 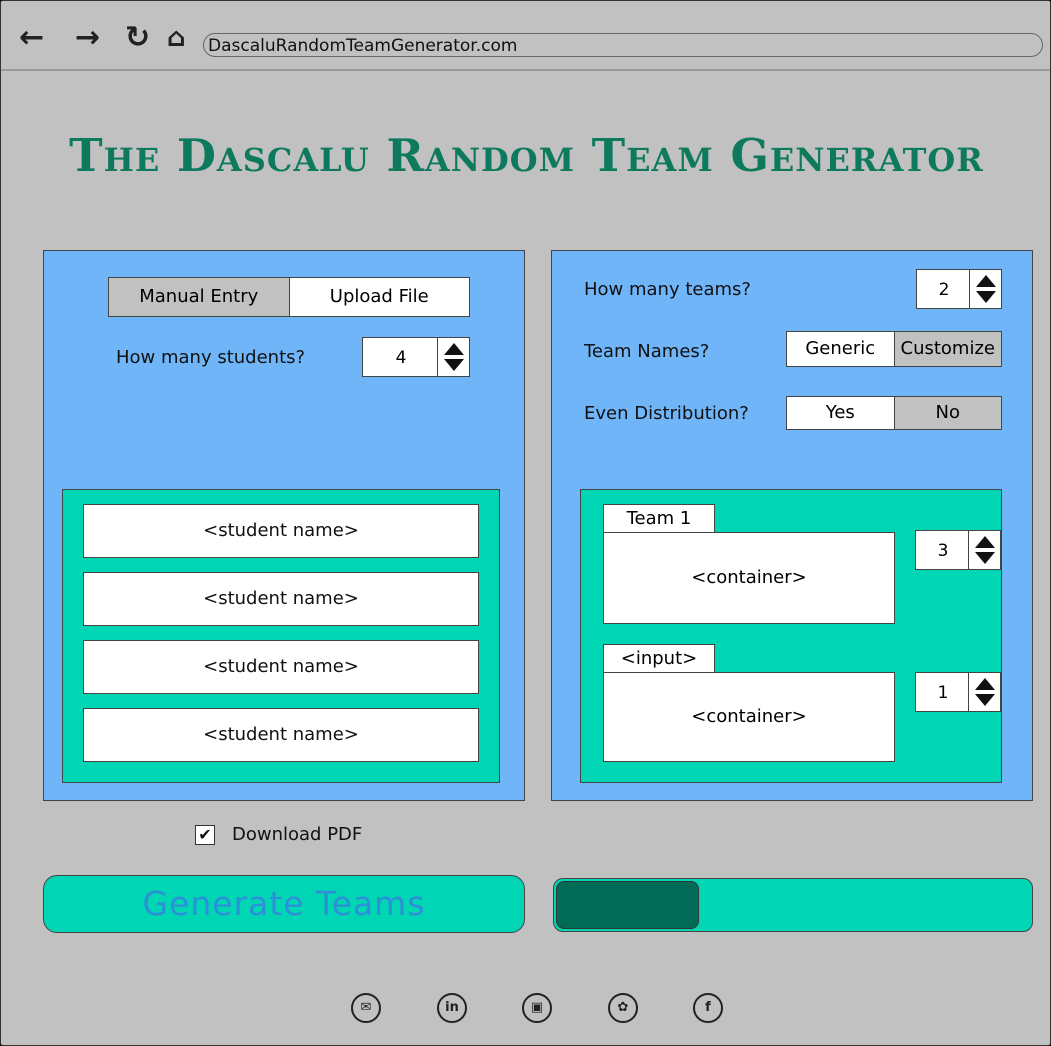 I want to click on tab-manual-entry: Manual Entry, so click(x=199, y=297).